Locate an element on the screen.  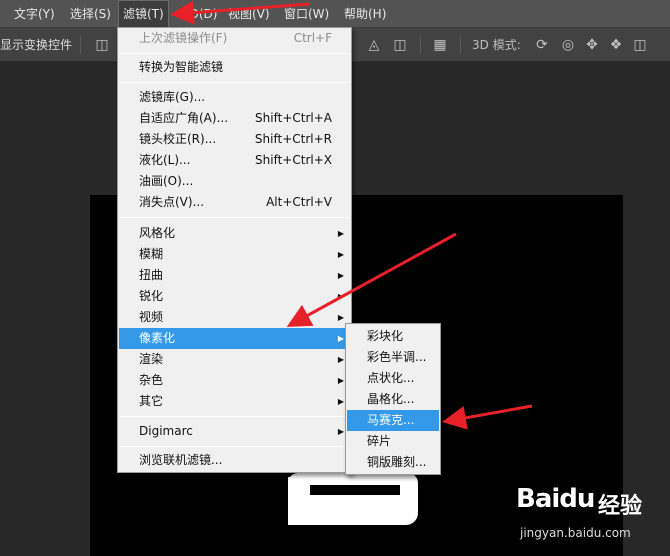
arrow-to-mosaic is located at coordinates (487, 417).